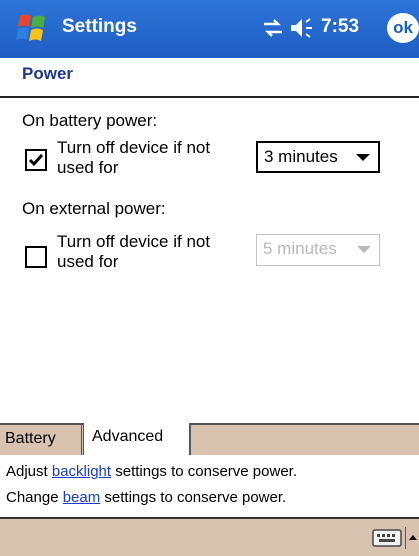  Describe the element at coordinates (41, 441) in the screenshot. I see `tab-battery: Battery` at that location.